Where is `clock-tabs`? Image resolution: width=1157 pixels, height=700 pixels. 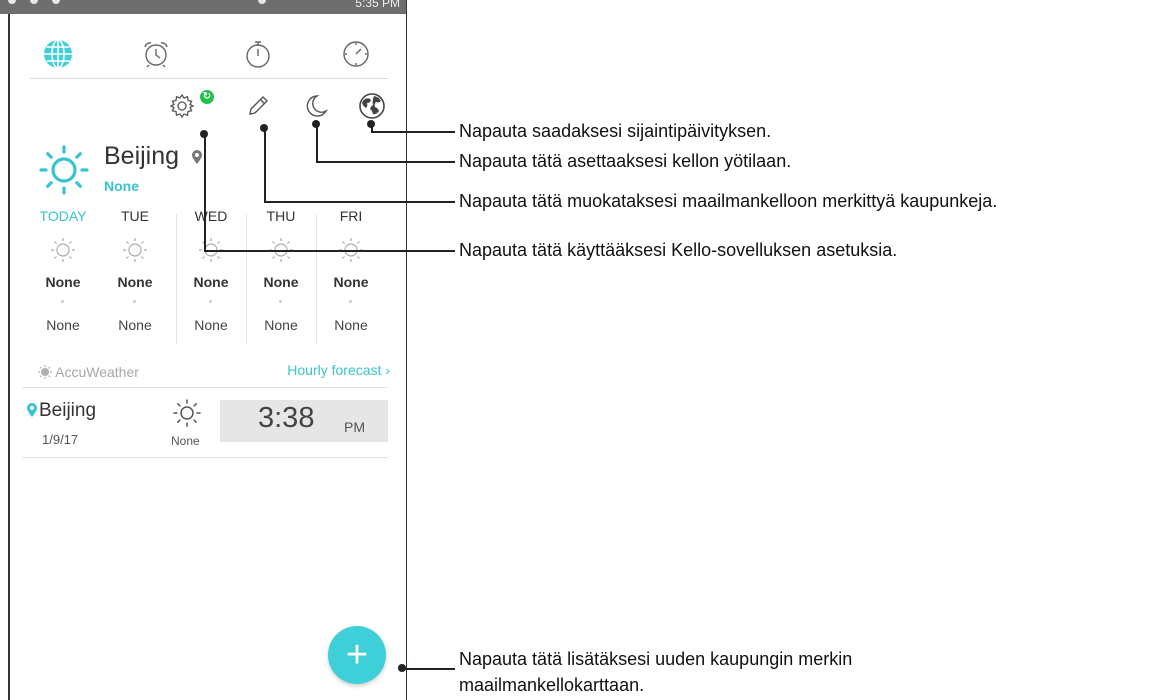
clock-tabs is located at coordinates (206, 46).